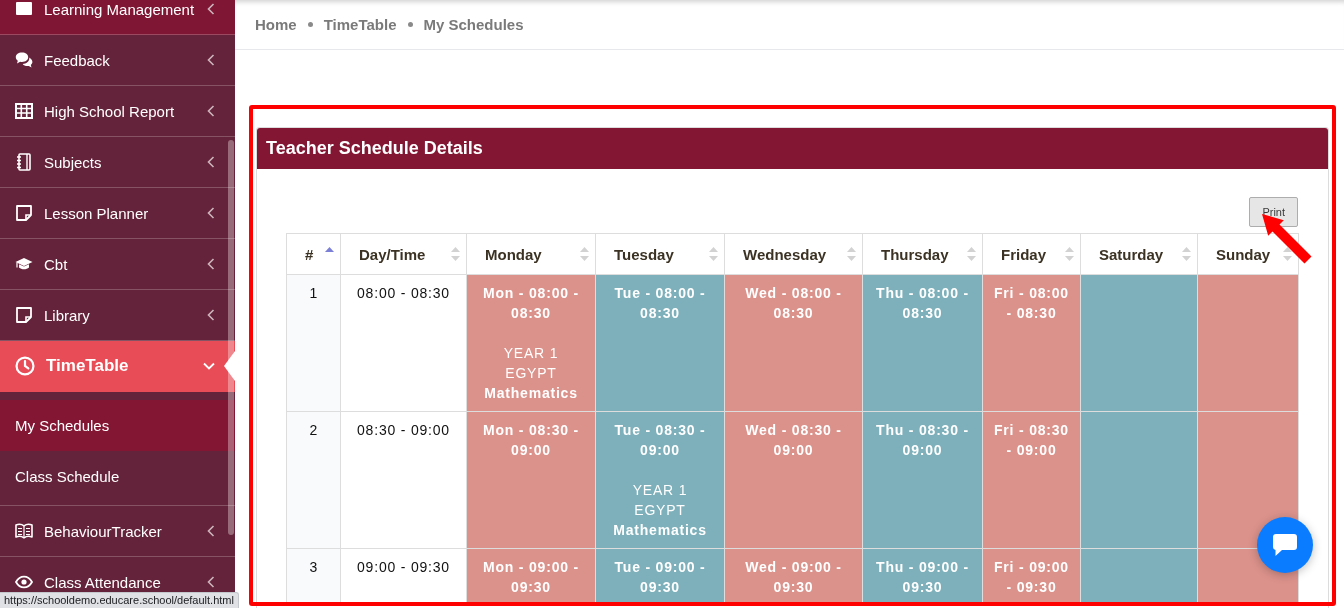 Image resolution: width=1344 pixels, height=608 pixels. Describe the element at coordinates (1031, 303) in the screenshot. I see `slot-time: Fri - 08:00 - 08:30` at that location.